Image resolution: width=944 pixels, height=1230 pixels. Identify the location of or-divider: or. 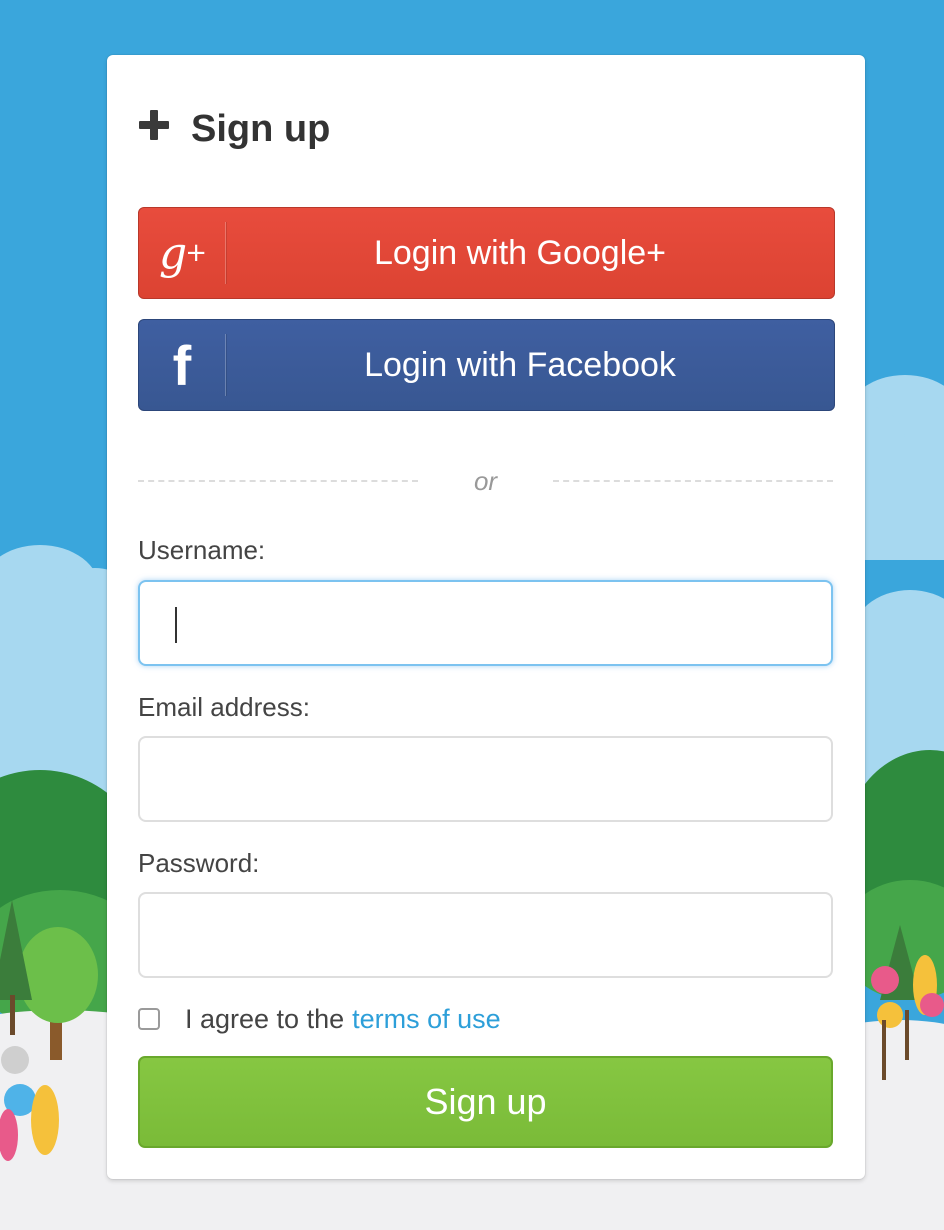
(485, 481).